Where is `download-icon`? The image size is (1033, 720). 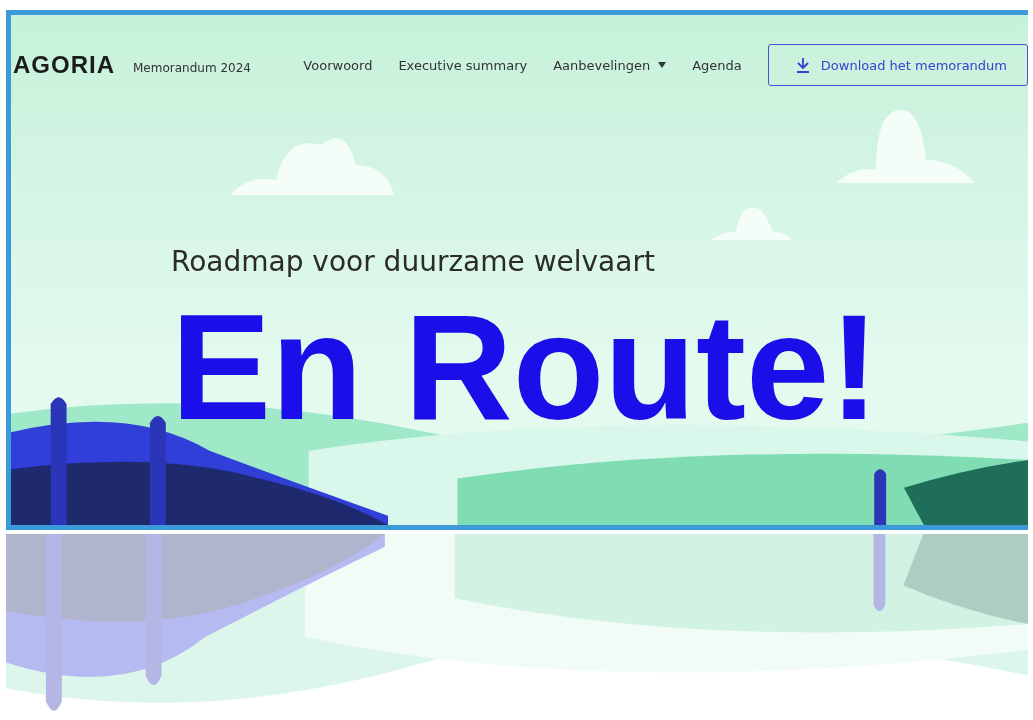
download-icon is located at coordinates (802, 65).